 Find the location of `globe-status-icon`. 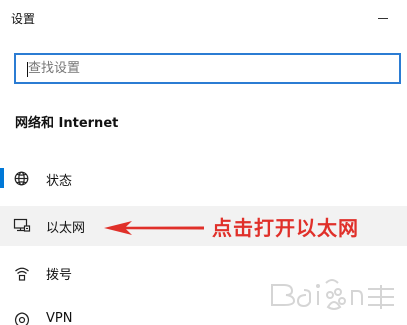

globe-status-icon is located at coordinates (22, 179).